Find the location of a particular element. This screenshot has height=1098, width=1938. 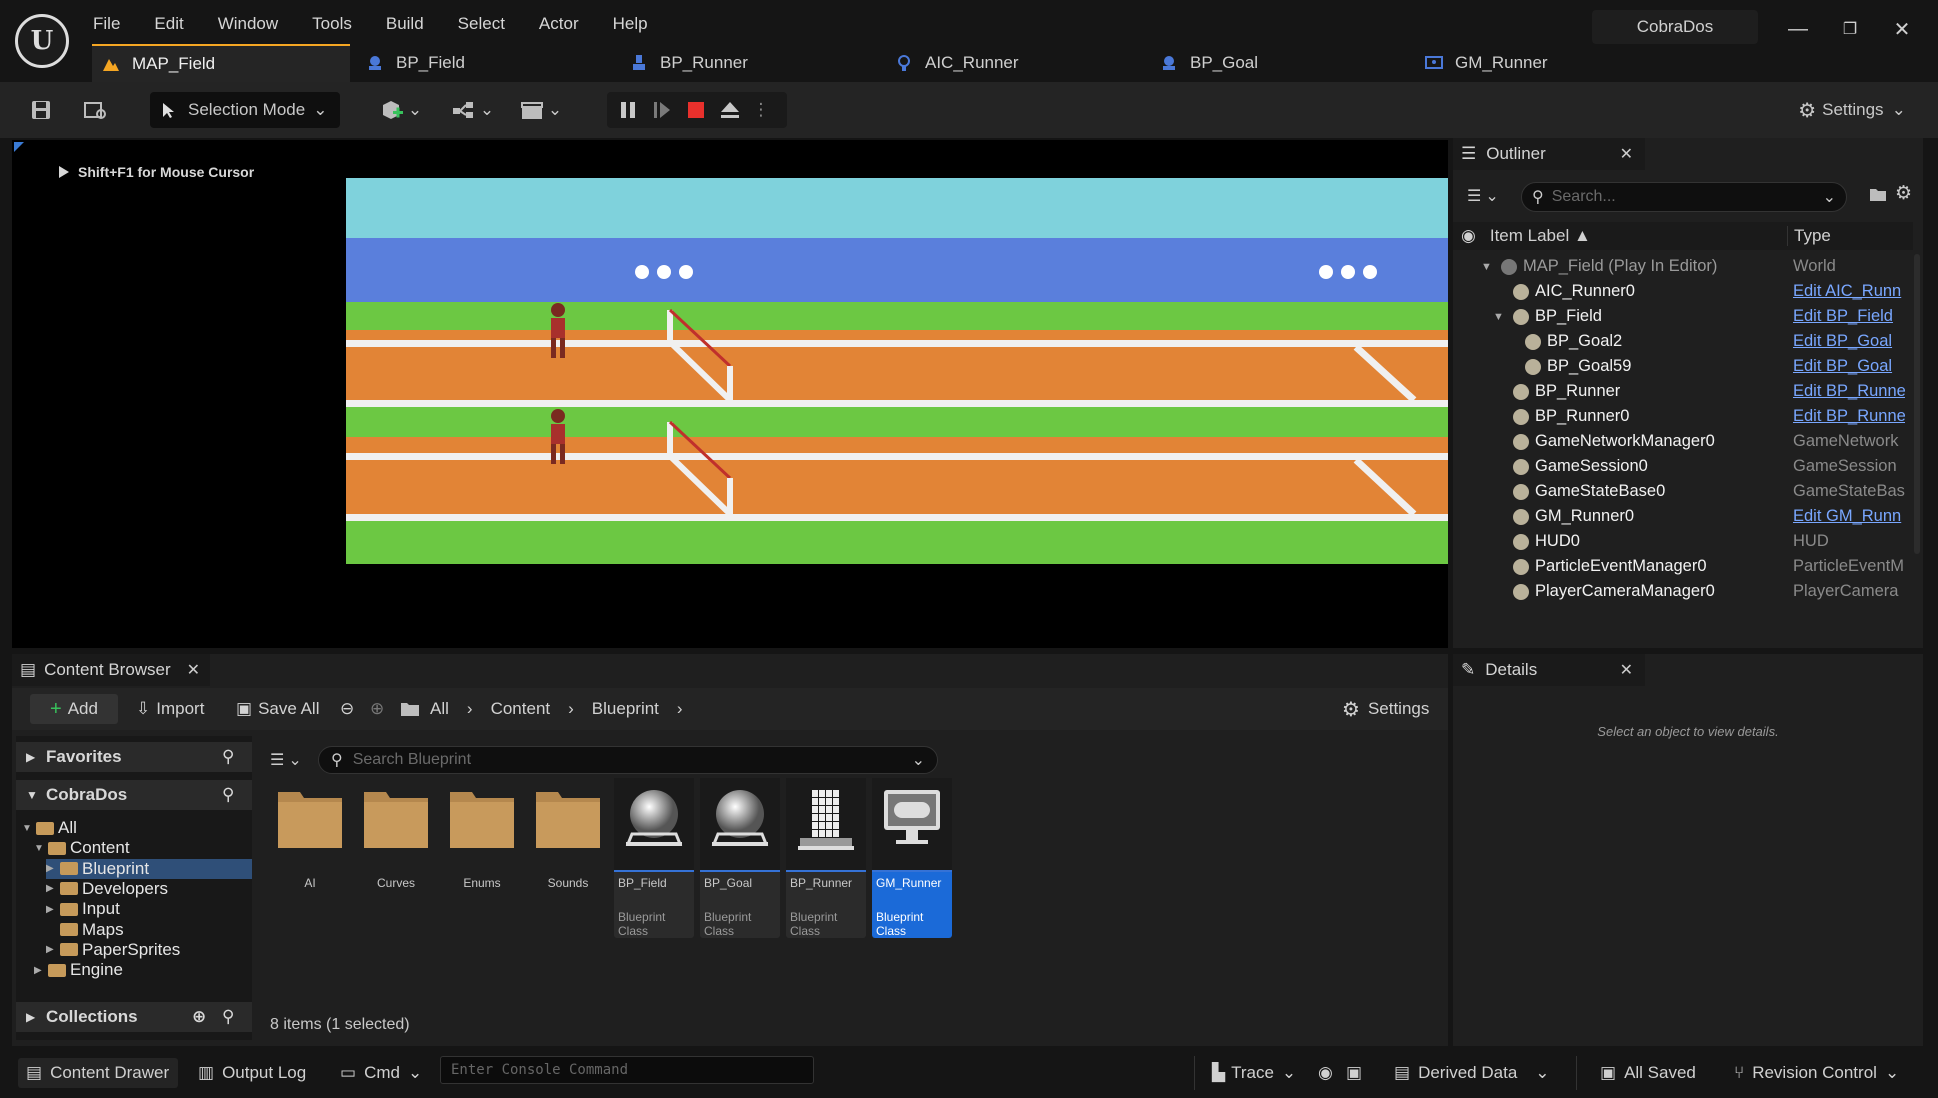

eject-icon is located at coordinates (730, 110).